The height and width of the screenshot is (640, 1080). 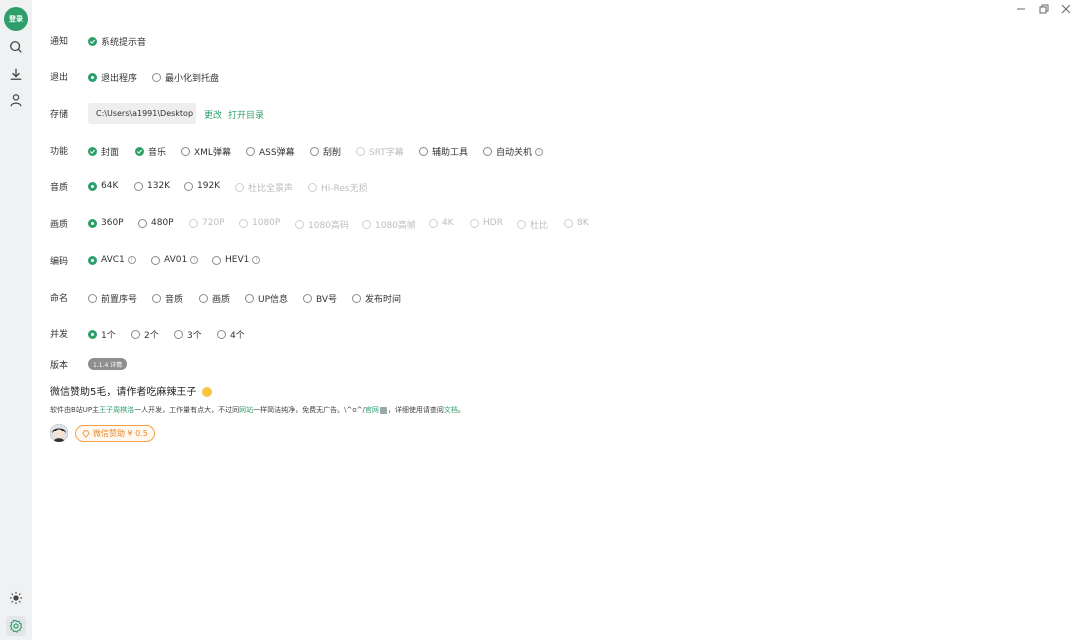 I want to click on option-label: AV01, so click(x=176, y=260).